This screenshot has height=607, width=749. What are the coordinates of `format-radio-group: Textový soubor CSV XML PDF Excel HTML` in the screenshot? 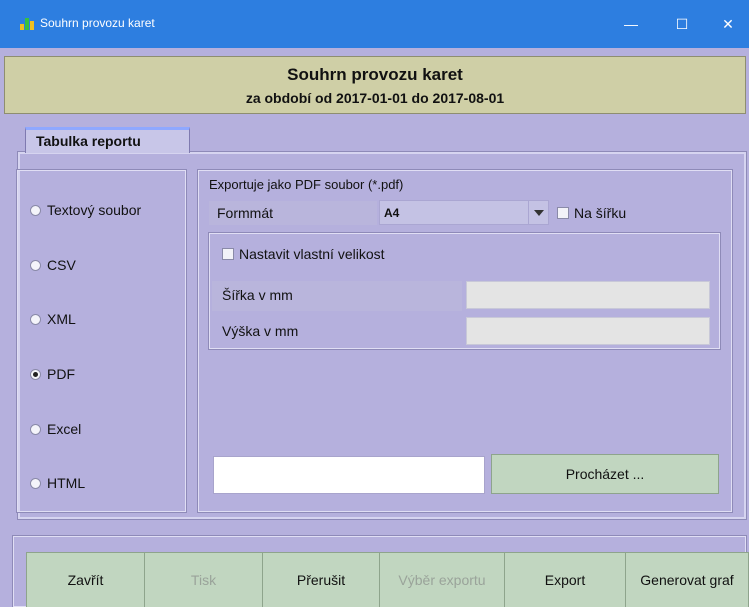 It's located at (101, 341).